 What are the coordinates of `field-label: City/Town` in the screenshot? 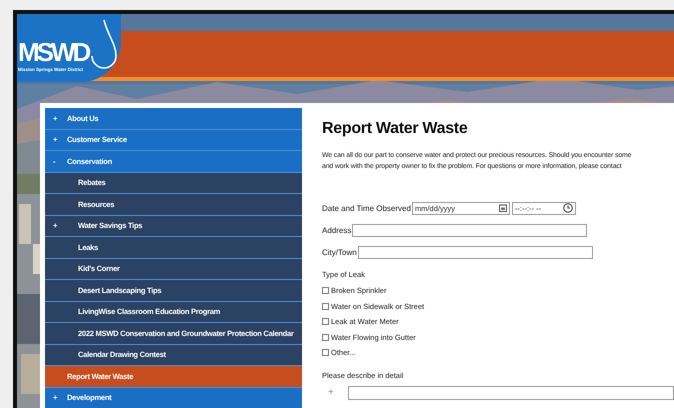 It's located at (339, 252).